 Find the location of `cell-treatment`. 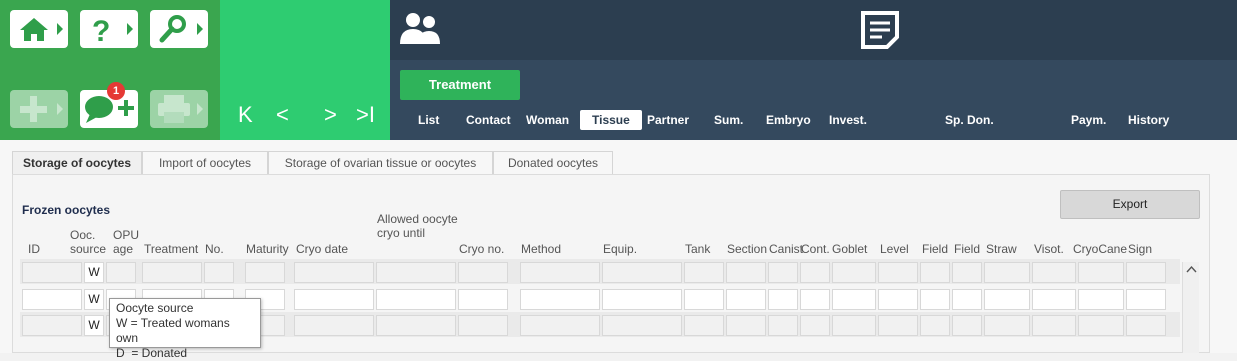

cell-treatment is located at coordinates (172, 272).